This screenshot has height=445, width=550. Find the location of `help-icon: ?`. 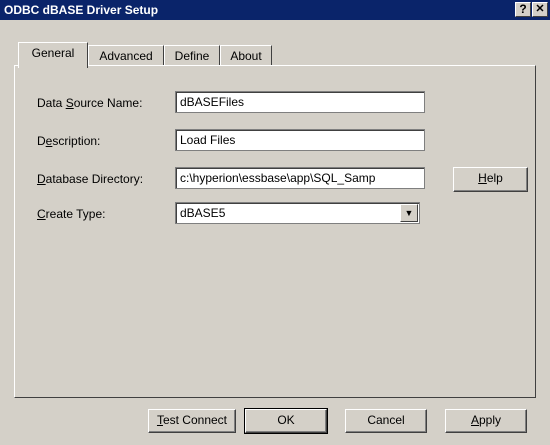

help-icon: ? is located at coordinates (523, 9).